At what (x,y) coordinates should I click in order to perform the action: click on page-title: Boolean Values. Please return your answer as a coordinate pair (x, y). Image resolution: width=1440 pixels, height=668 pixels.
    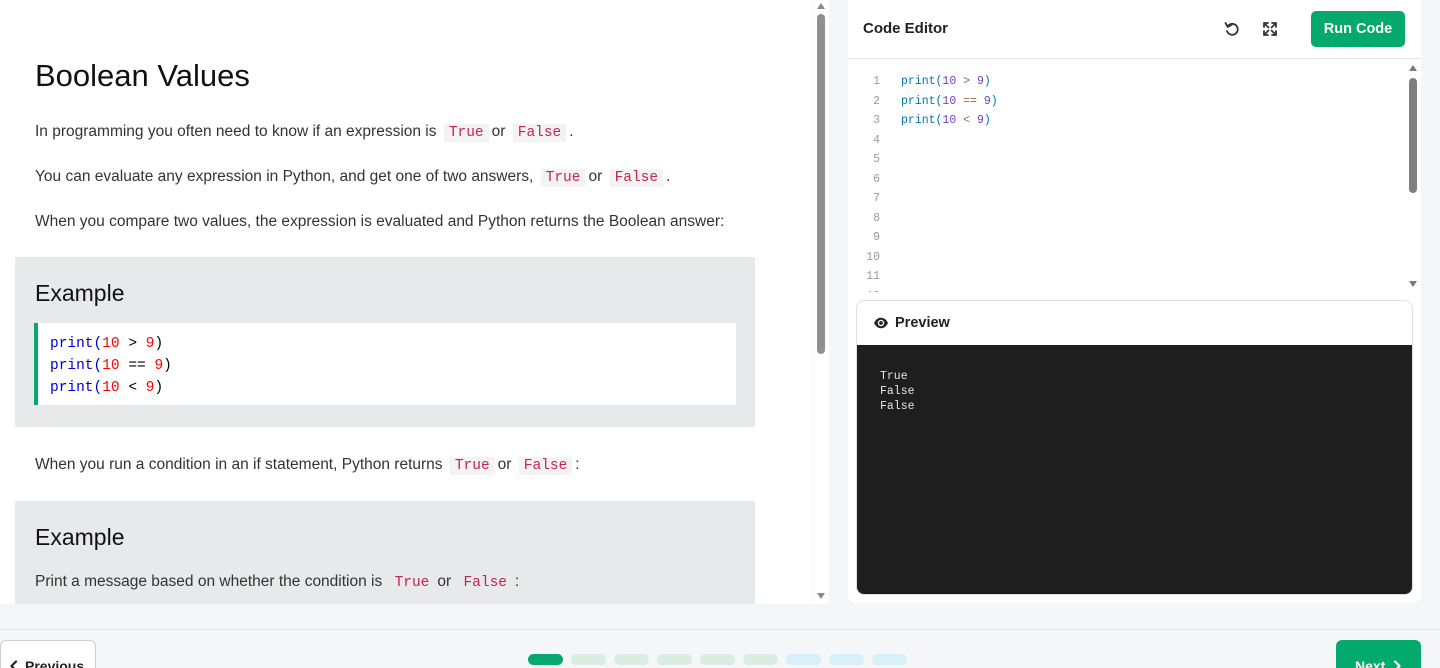
    Looking at the image, I should click on (142, 75).